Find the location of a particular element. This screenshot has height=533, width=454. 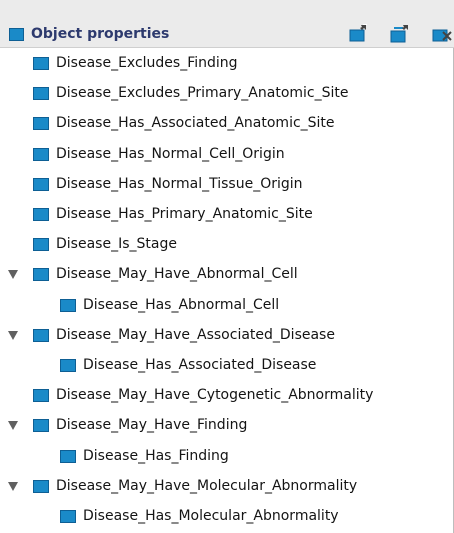

tree-item-label: Disease_May_Have_Molecular_Abnormality is located at coordinates (207, 486).